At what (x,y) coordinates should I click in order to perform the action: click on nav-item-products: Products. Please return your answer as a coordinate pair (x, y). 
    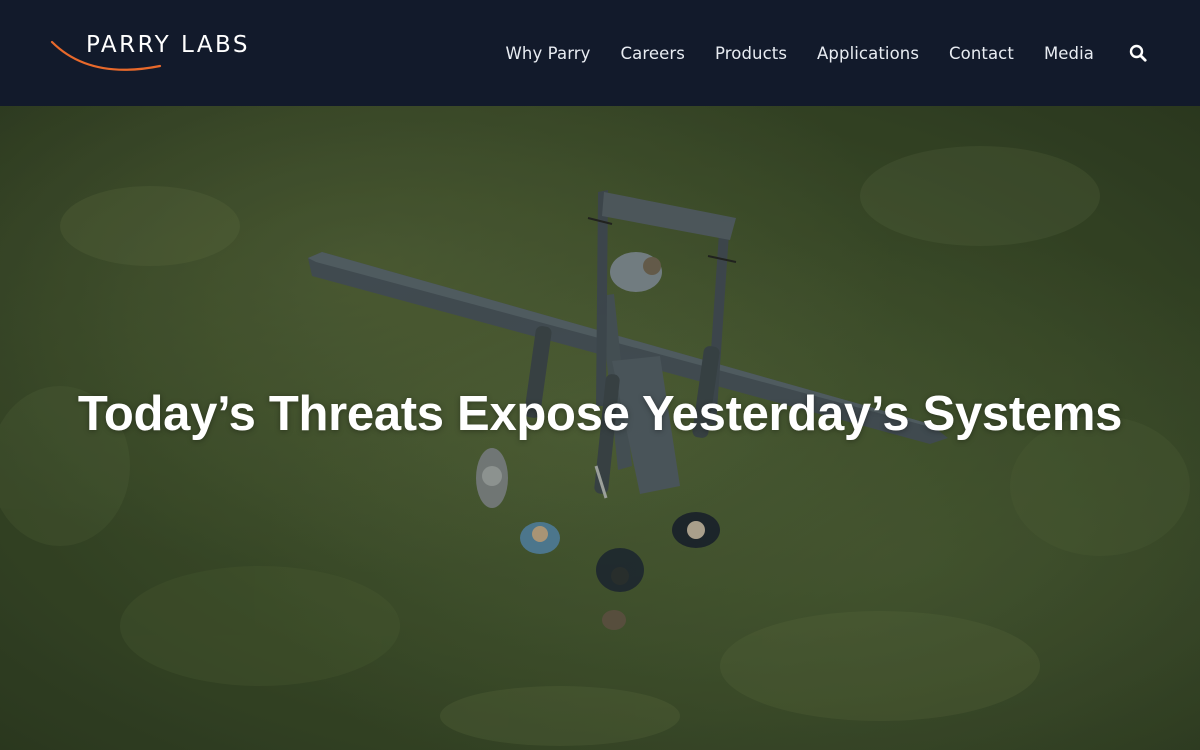
    Looking at the image, I should click on (751, 53).